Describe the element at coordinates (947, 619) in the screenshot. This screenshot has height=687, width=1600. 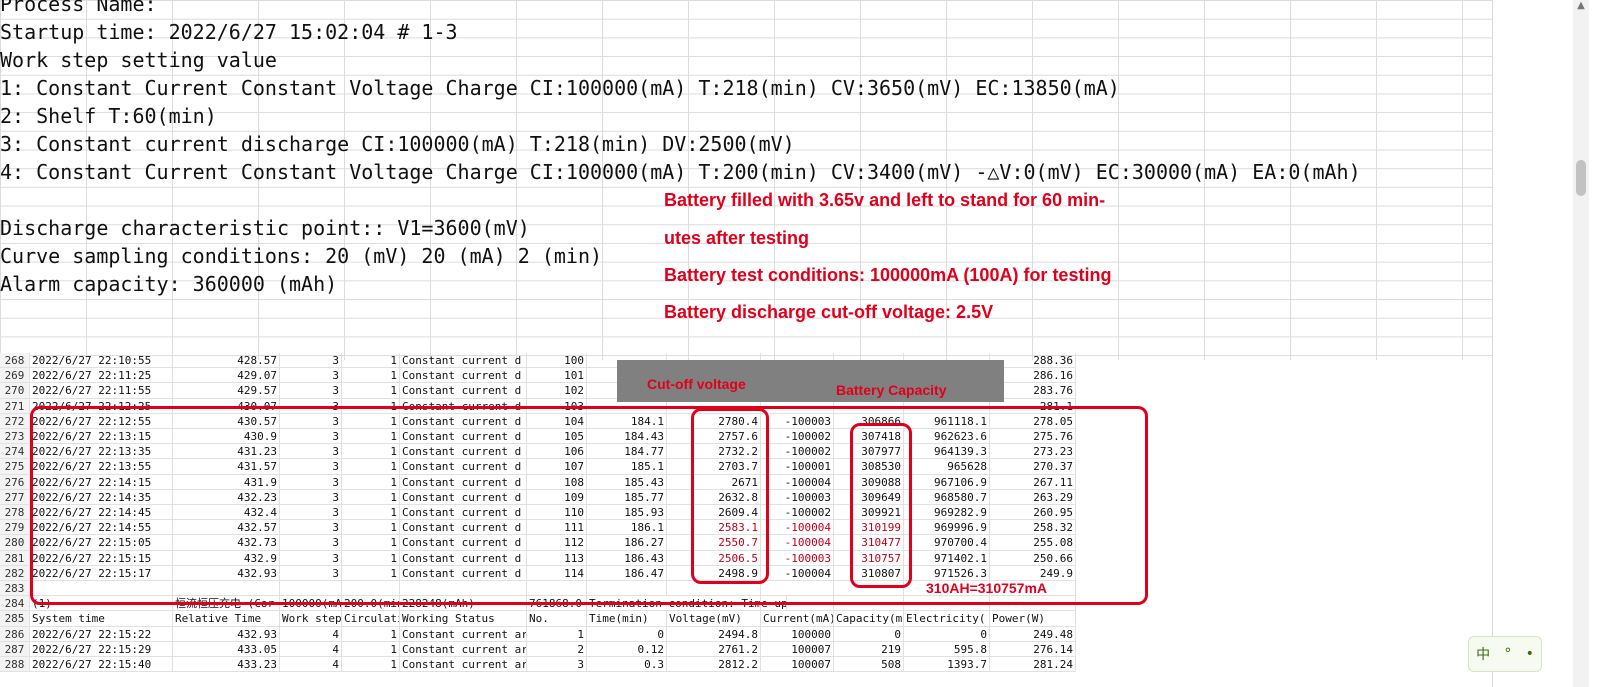
I see `table-cell: Electricity(` at that location.